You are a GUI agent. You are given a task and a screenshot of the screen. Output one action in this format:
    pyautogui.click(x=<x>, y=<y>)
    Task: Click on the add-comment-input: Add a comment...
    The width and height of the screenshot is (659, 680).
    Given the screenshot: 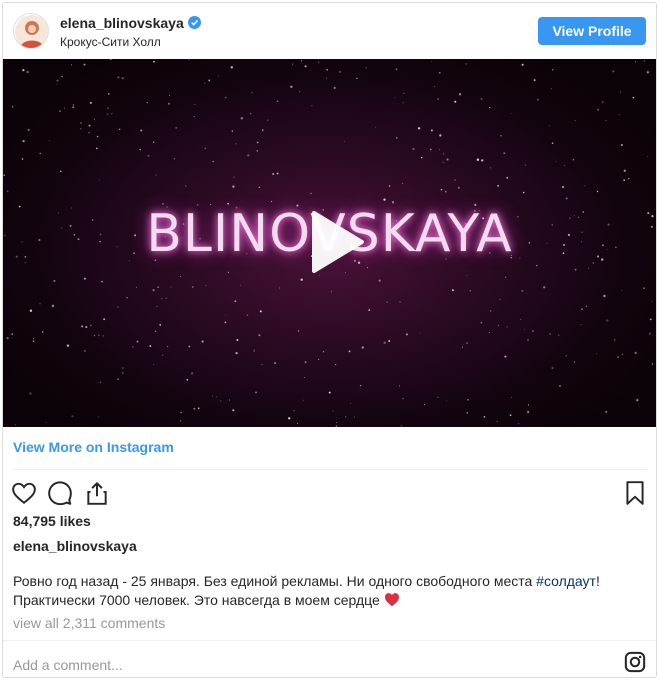 What is the action you would take?
    pyautogui.click(x=68, y=665)
    